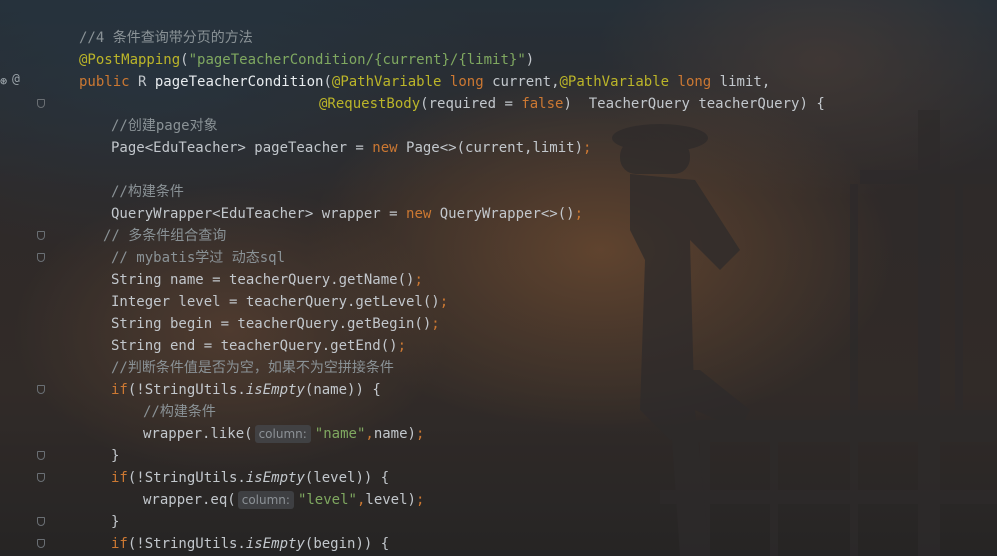 The height and width of the screenshot is (556, 997). I want to click on code-line: if(!StringUtils.isEmpty(name)) {, so click(246, 390).